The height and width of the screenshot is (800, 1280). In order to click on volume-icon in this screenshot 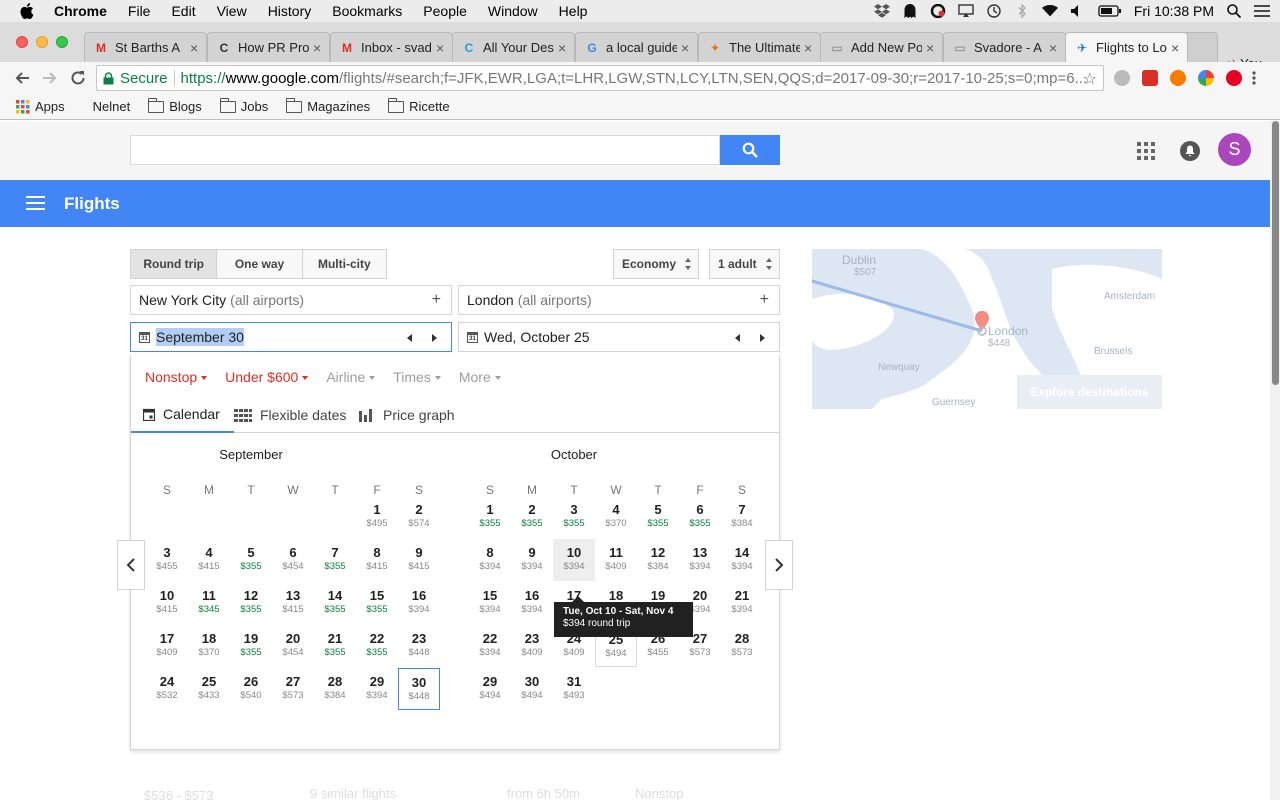, I will do `click(1078, 11)`.